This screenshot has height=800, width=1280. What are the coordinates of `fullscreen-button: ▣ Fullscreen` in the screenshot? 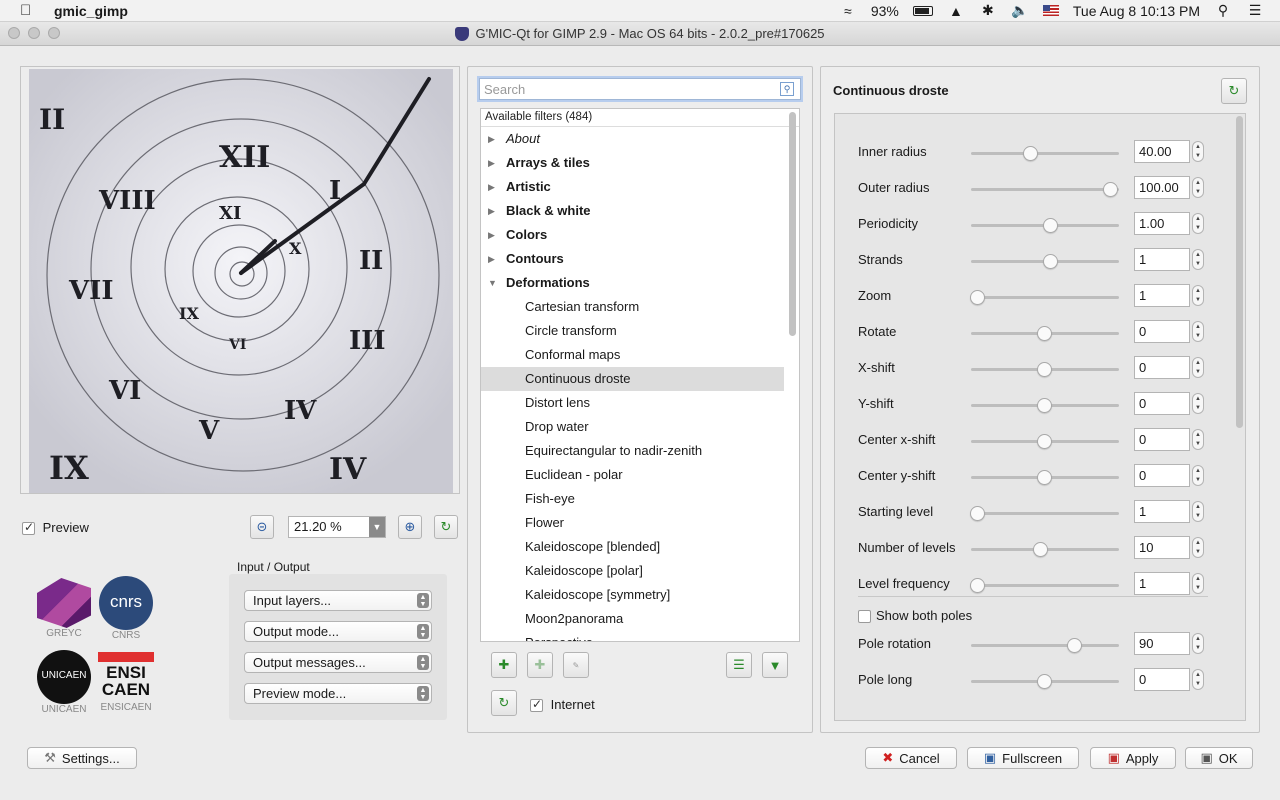 It's located at (1023, 758).